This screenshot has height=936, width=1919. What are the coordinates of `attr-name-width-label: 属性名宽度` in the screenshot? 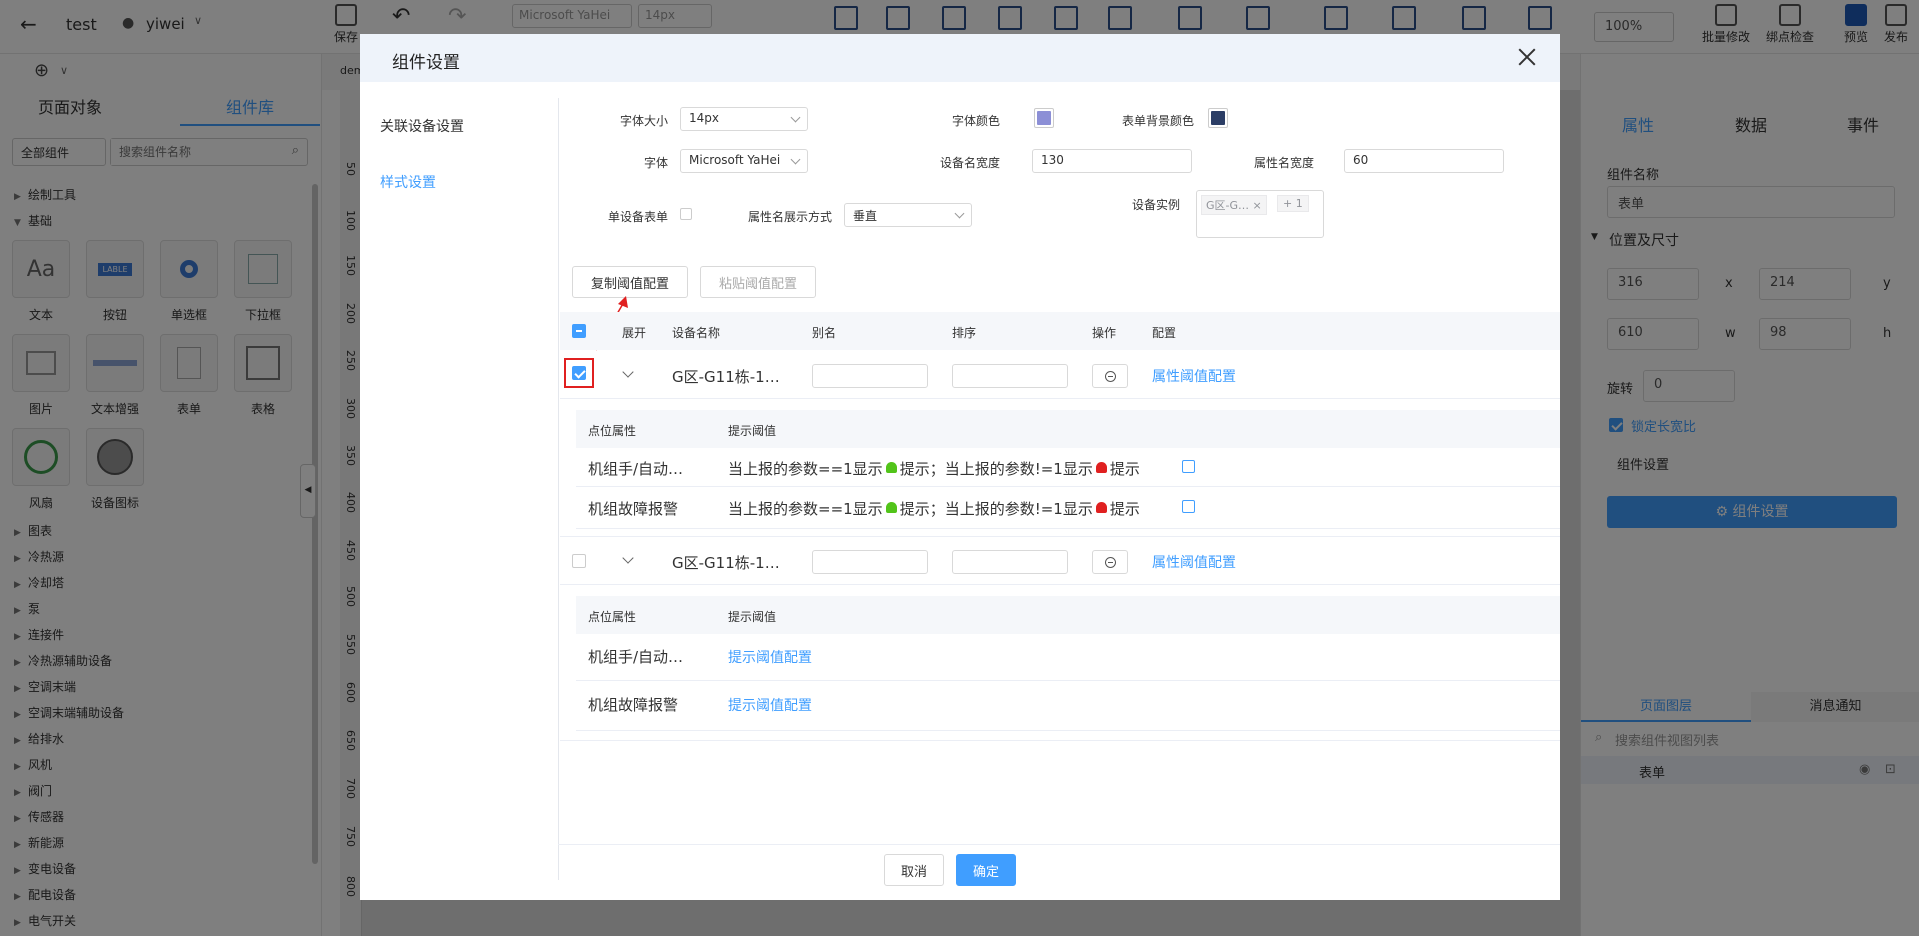 It's located at (1283, 163).